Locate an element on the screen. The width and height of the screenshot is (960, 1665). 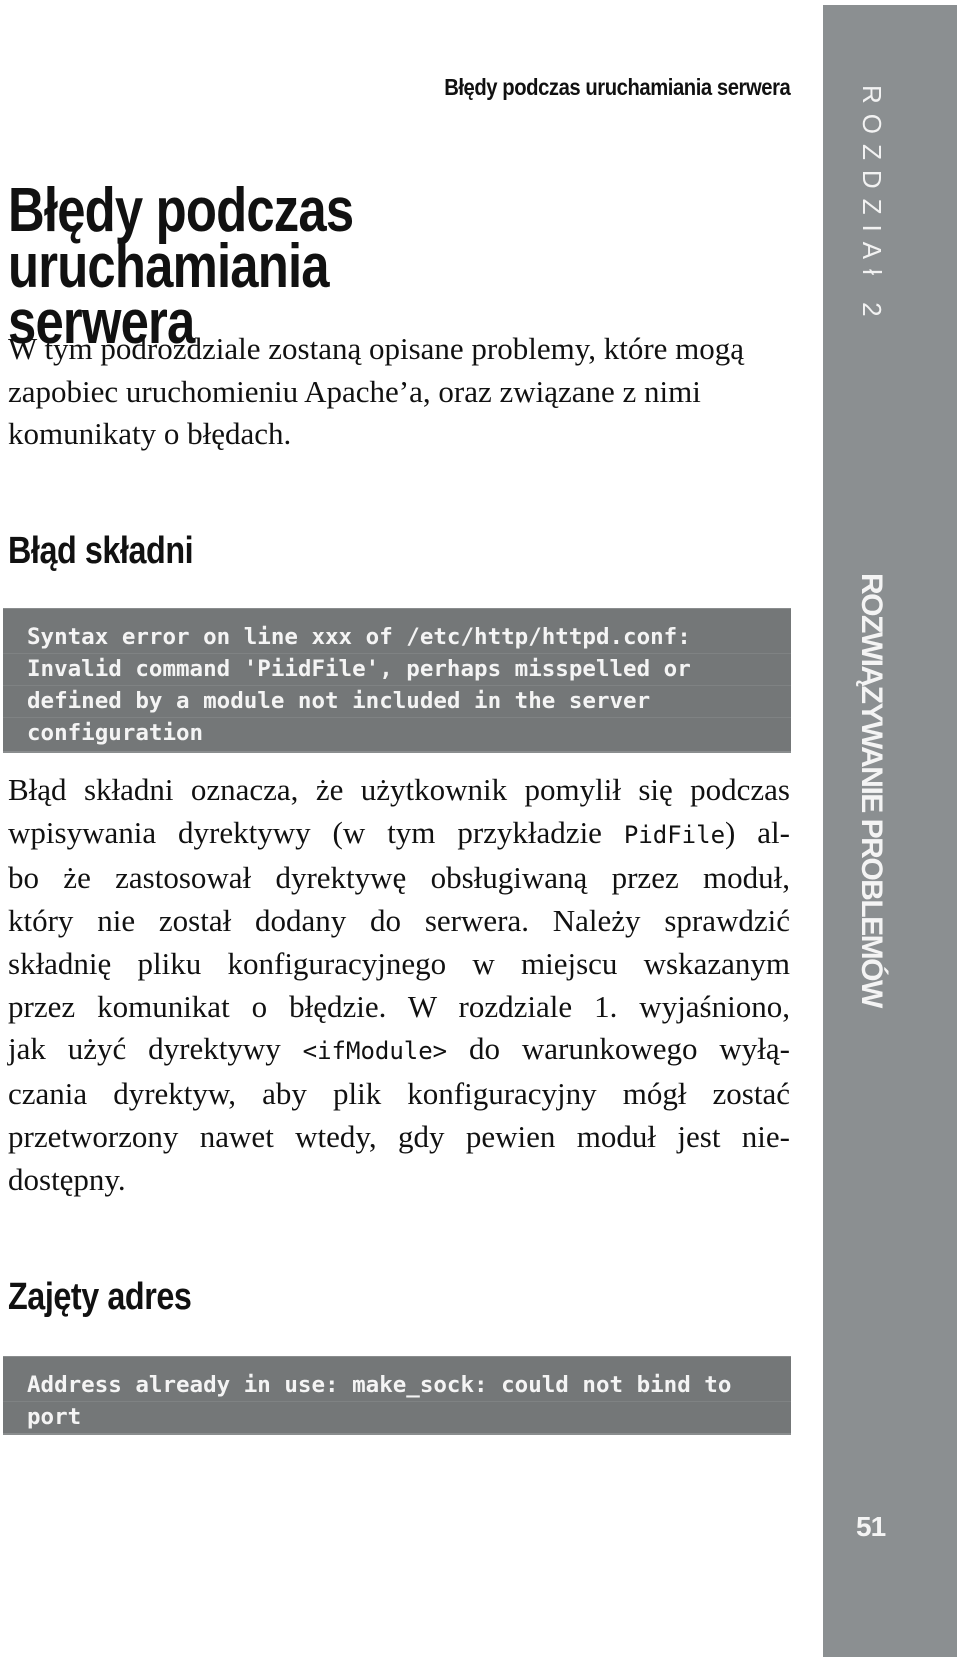
body-text-segment: ) al- is located at coordinates (757, 832).